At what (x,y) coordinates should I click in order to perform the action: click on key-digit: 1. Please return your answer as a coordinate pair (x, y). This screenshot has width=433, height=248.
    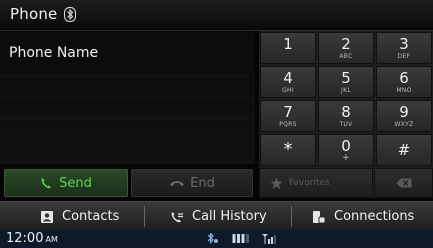
    Looking at the image, I should click on (288, 44).